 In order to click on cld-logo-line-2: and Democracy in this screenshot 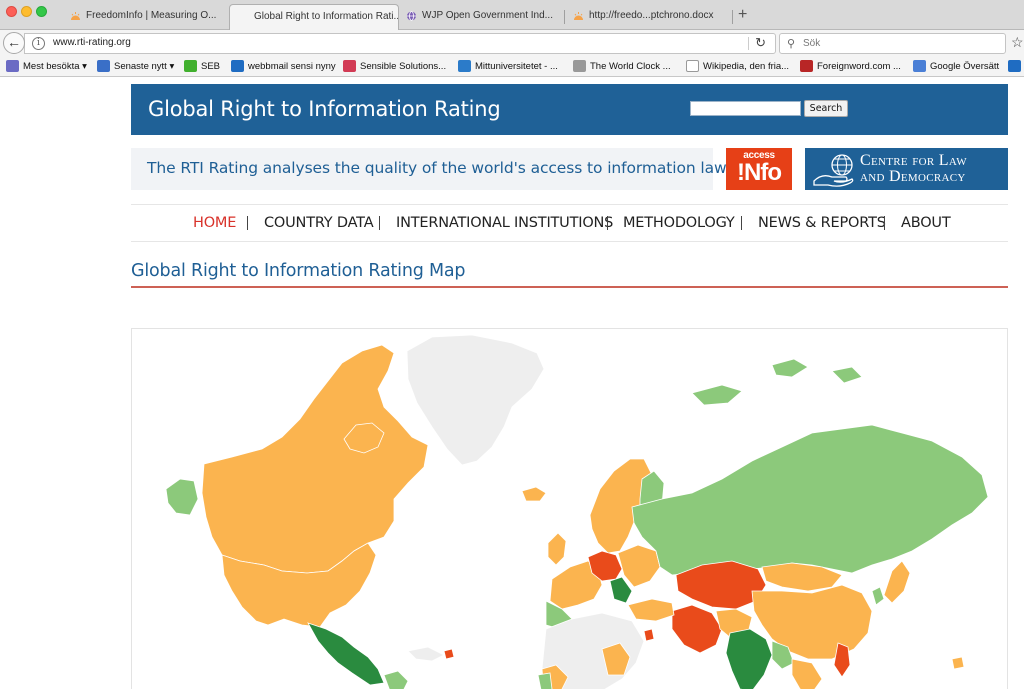, I will do `click(913, 177)`.